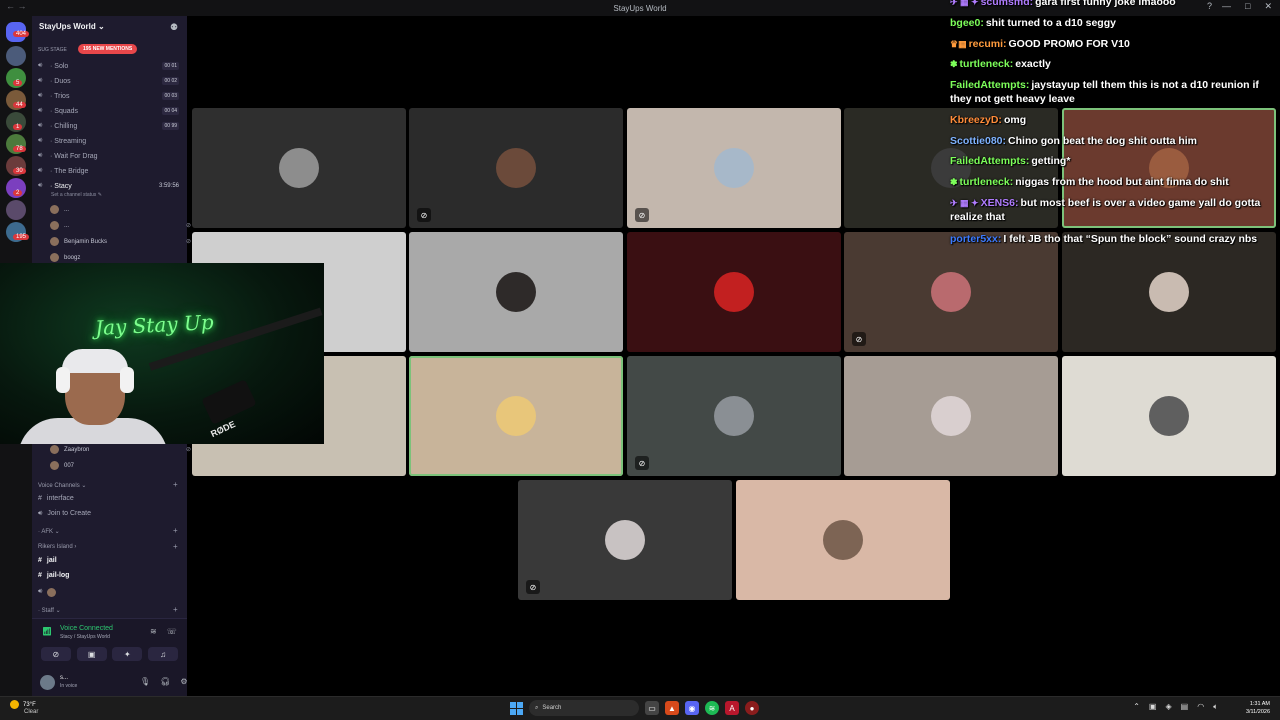 The height and width of the screenshot is (720, 1280). What do you see at coordinates (110, 96) in the screenshot?
I see `voice-channel-trios: 🔊︎ · Trios 00 03` at bounding box center [110, 96].